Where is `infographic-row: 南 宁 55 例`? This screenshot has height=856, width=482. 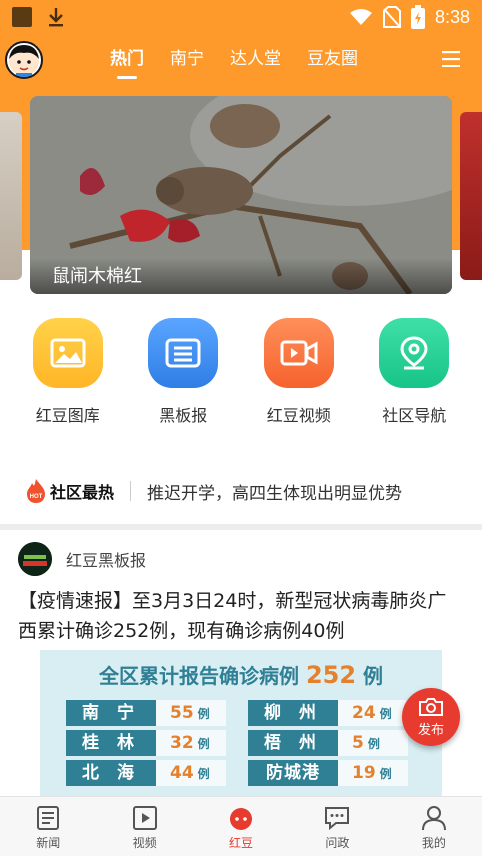 infographic-row: 南 宁 55 例 is located at coordinates (146, 713).